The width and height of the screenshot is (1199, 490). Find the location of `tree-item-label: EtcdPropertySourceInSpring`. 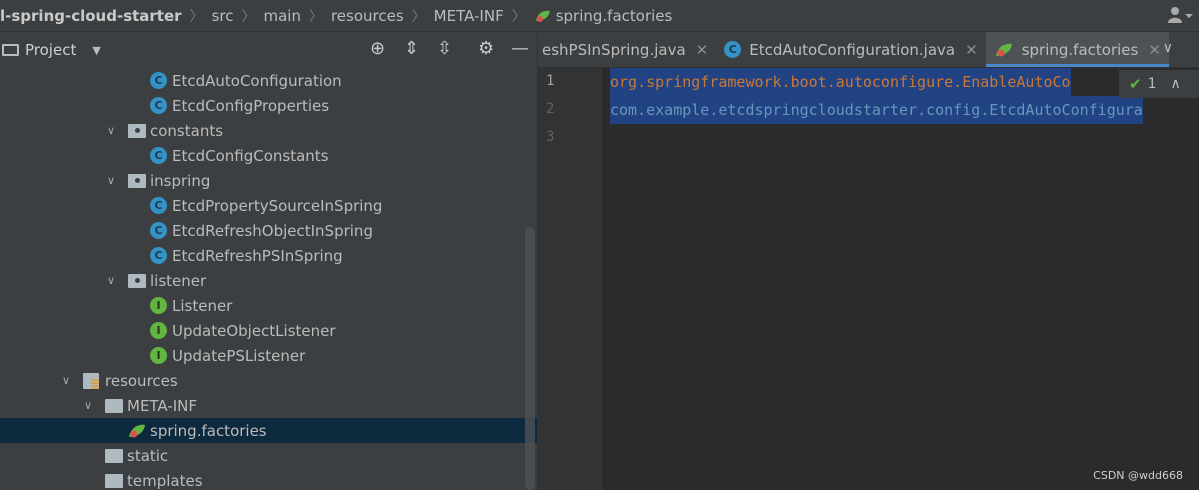

tree-item-label: EtcdPropertySourceInSpring is located at coordinates (277, 205).